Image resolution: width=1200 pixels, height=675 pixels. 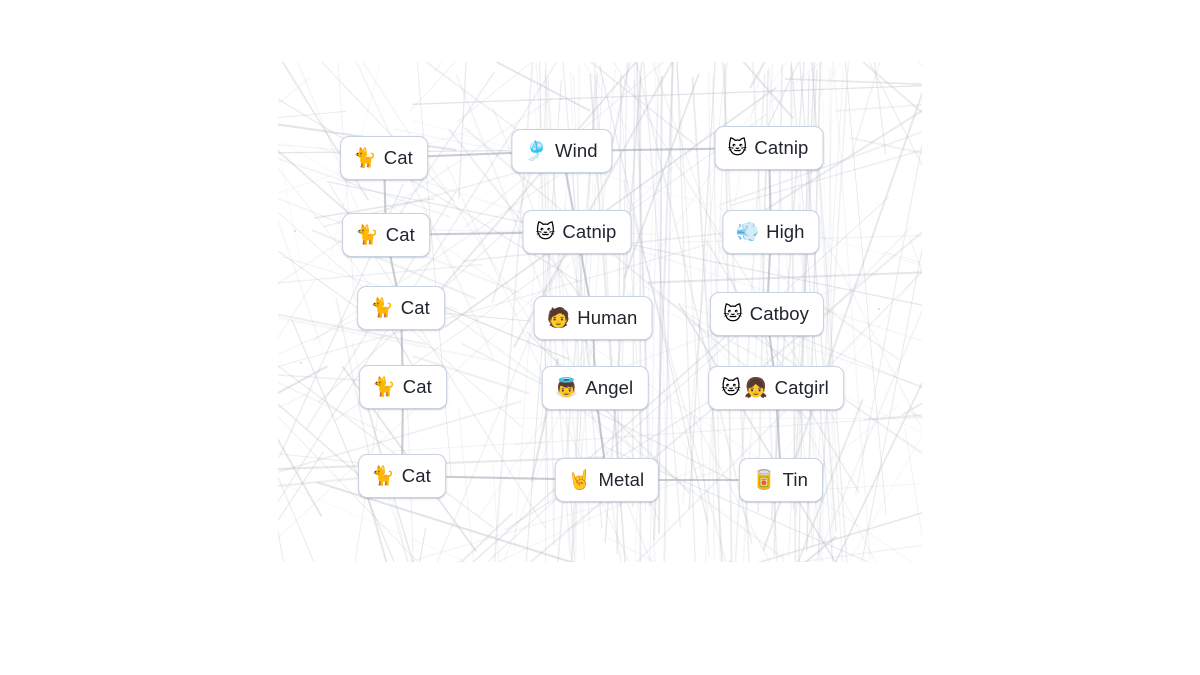 What do you see at coordinates (785, 231) in the screenshot?
I see `node-label: High` at bounding box center [785, 231].